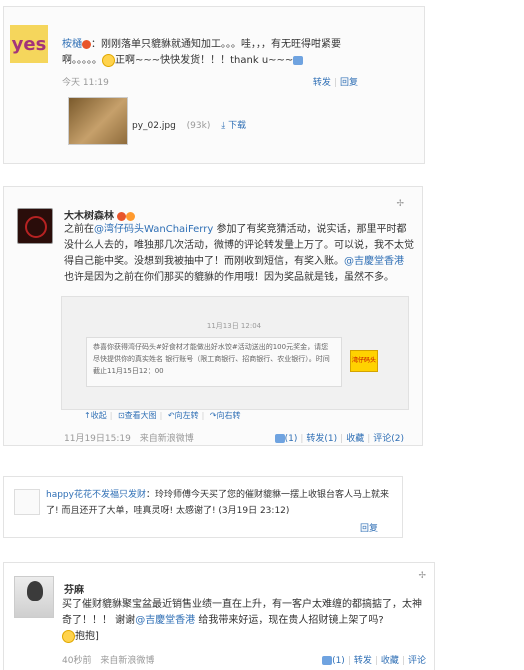 This screenshot has width=524, height=670. What do you see at coordinates (198, 126) in the screenshot?
I see `file-size: (93k)` at bounding box center [198, 126].